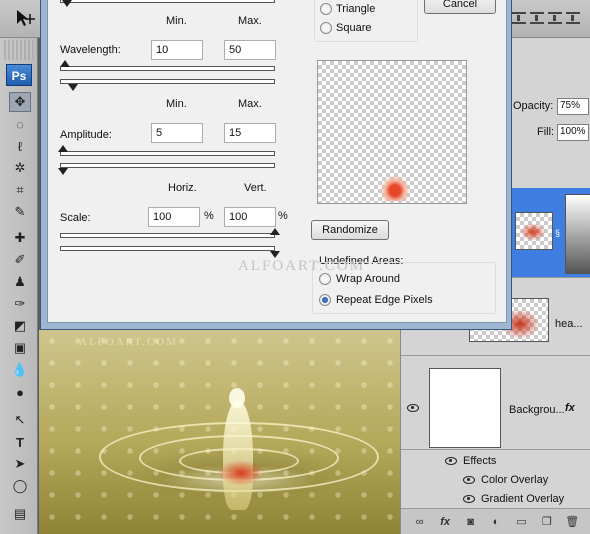 This screenshot has height=534, width=590. Describe the element at coordinates (521, 521) in the screenshot. I see `new-group-icon: ▭` at that location.